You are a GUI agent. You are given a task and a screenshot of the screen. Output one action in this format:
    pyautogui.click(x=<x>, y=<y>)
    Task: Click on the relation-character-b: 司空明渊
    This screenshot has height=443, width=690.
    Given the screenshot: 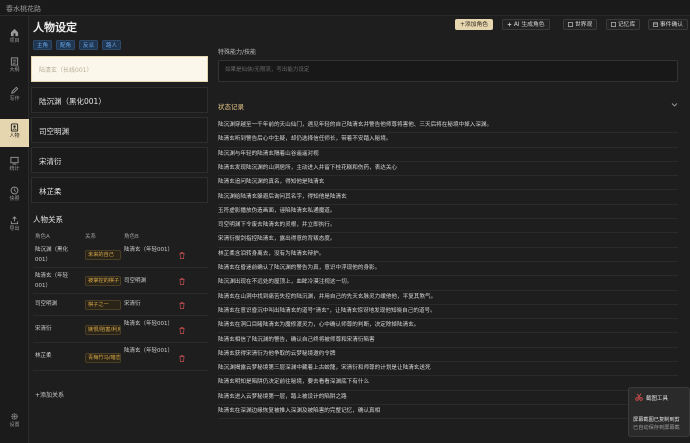 What is the action you would take?
    pyautogui.click(x=135, y=281)
    